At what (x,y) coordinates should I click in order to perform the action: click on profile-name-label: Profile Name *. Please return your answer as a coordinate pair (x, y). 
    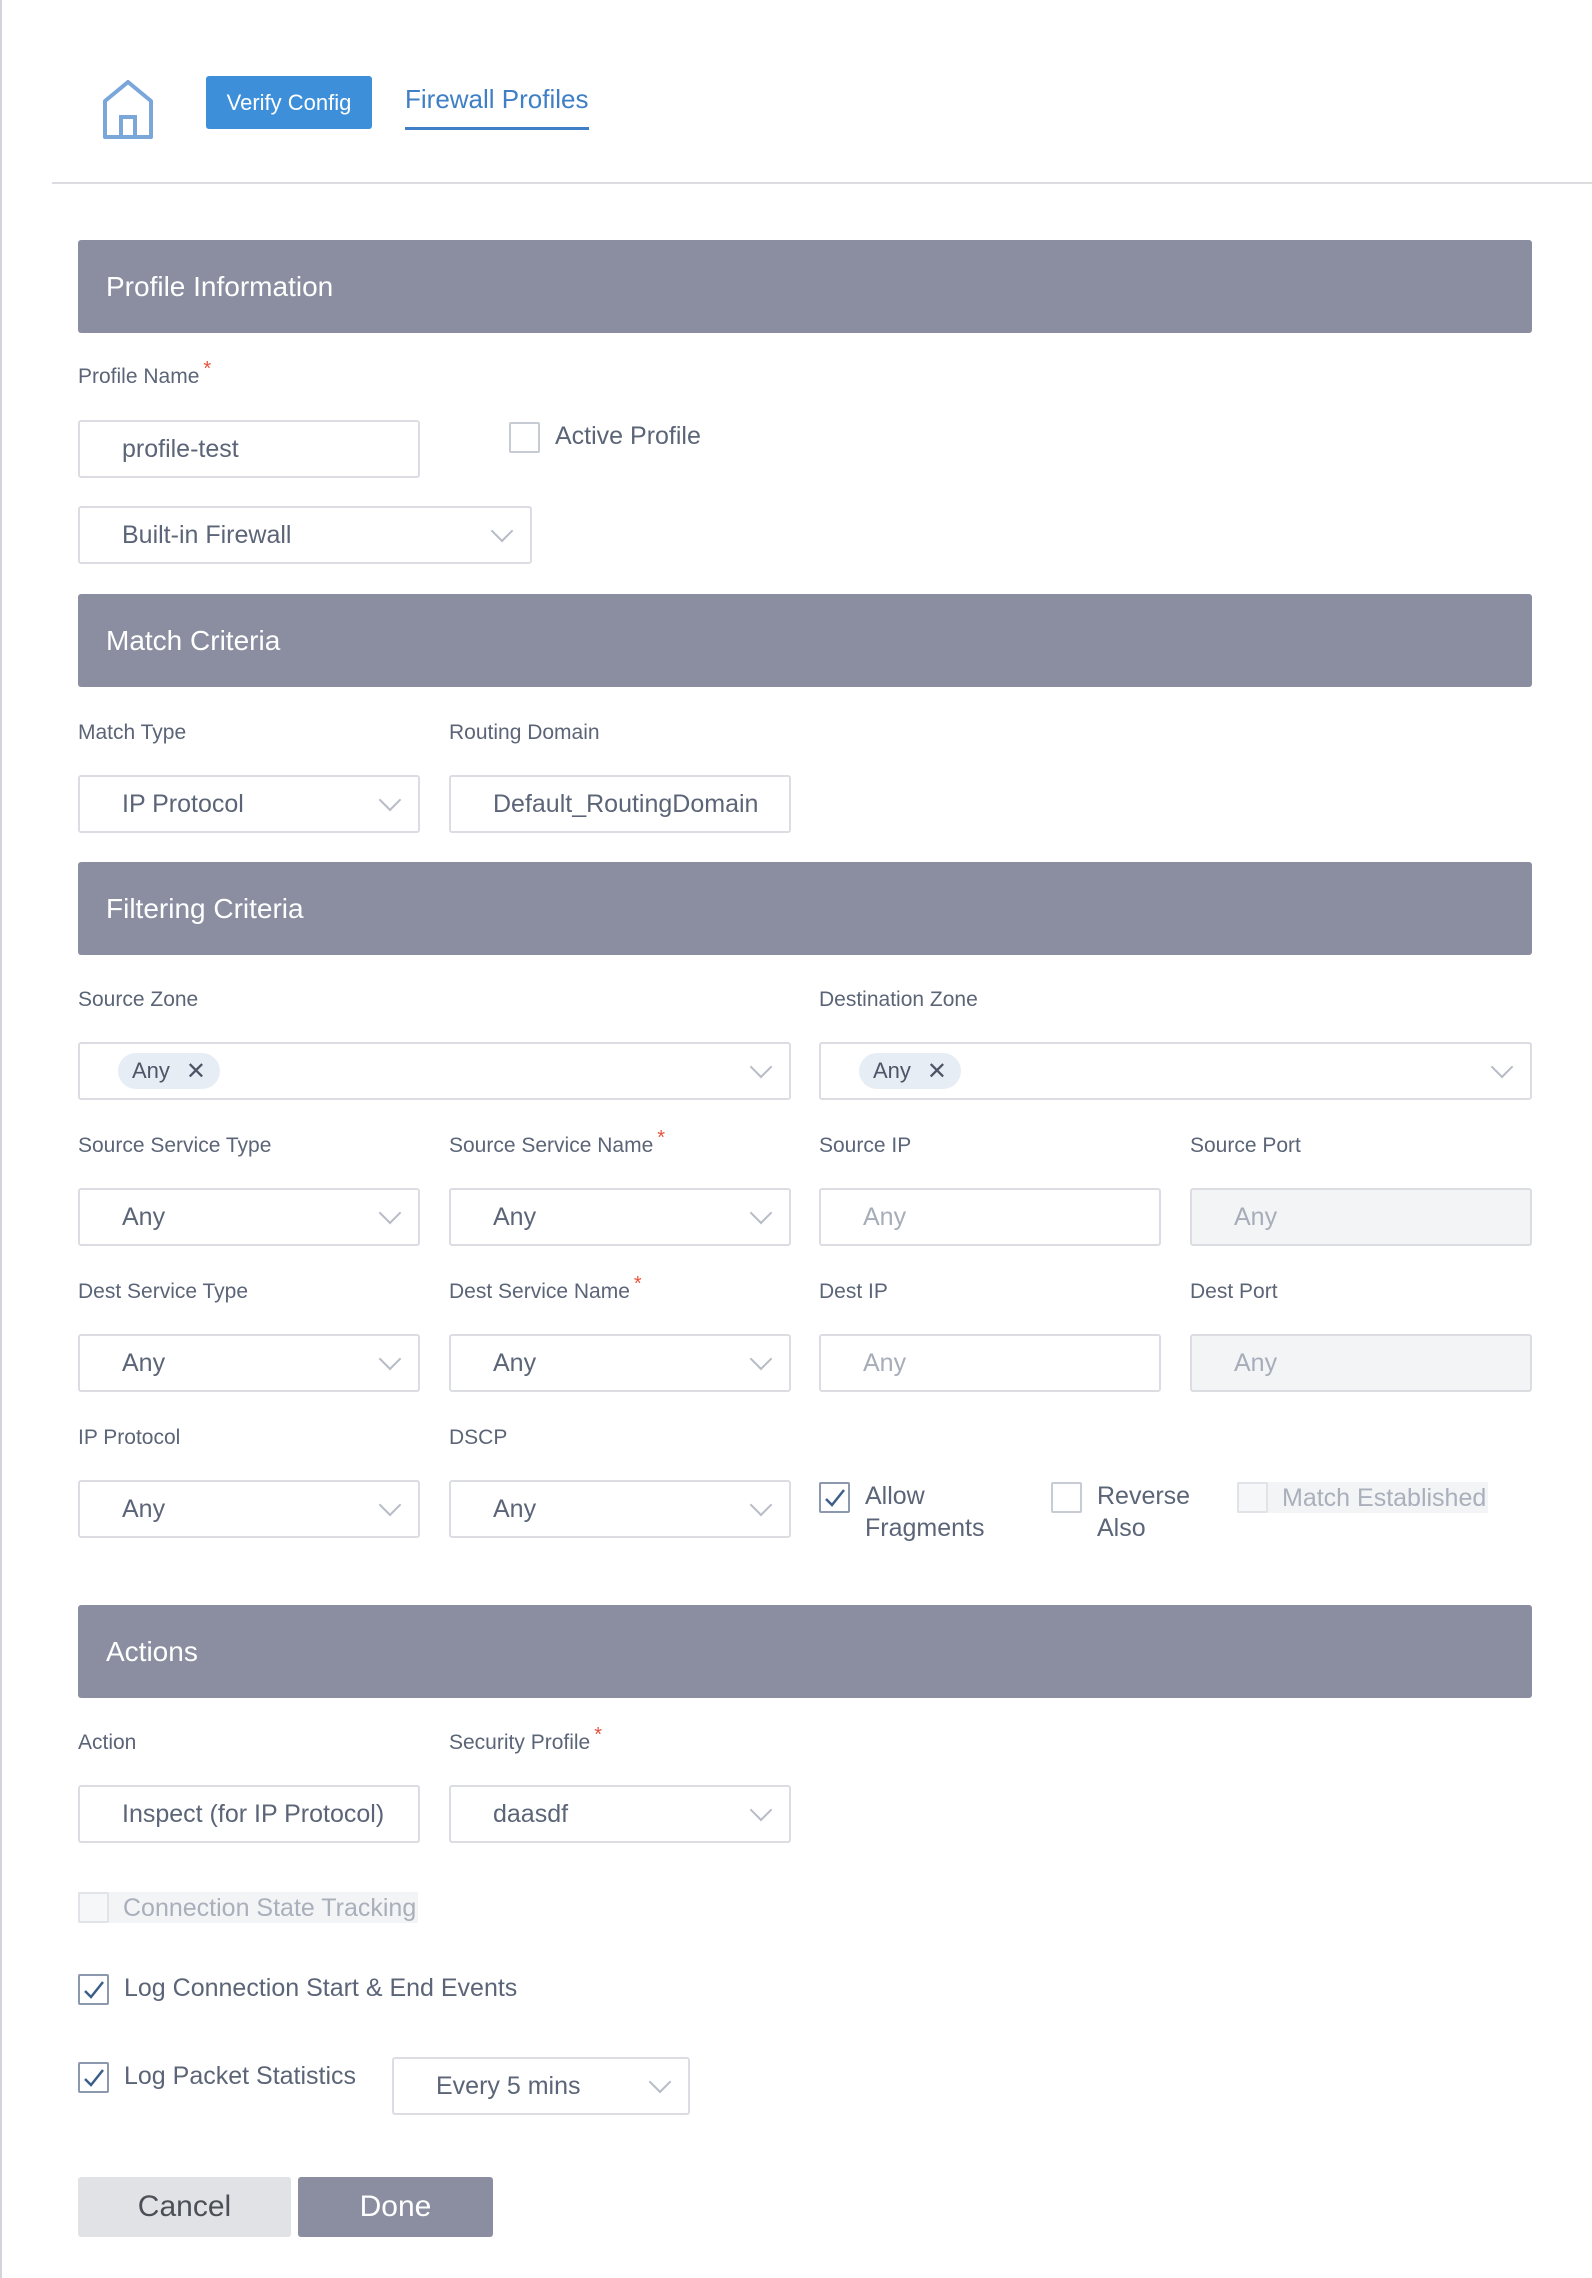
    Looking at the image, I should click on (144, 373).